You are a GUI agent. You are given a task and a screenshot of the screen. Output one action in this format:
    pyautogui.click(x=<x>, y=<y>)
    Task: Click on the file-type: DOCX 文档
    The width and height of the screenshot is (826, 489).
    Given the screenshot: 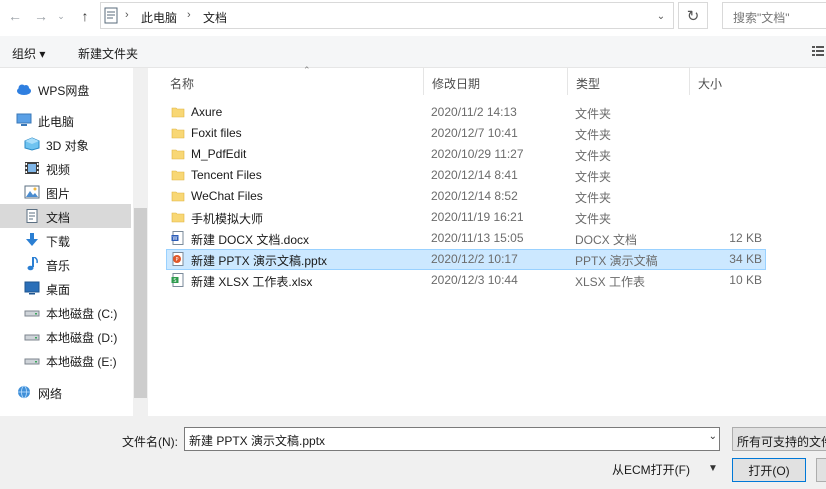 What is the action you would take?
    pyautogui.click(x=606, y=240)
    